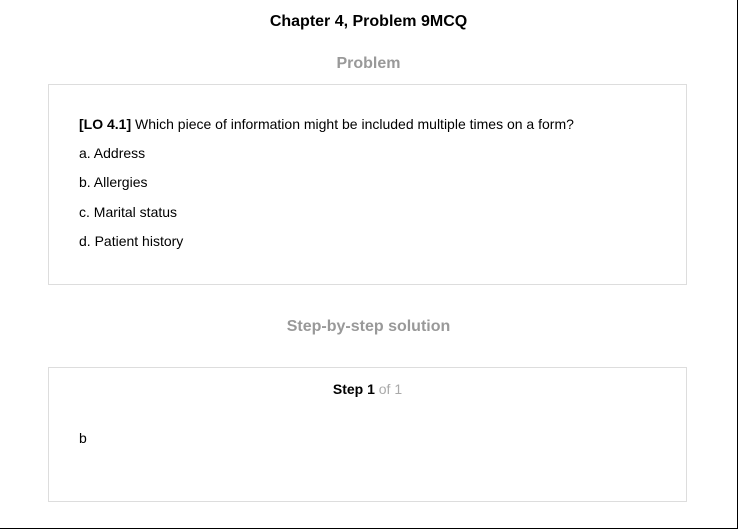 The height and width of the screenshot is (529, 738). Describe the element at coordinates (113, 182) in the screenshot. I see `option-b: b. Allergies` at that location.